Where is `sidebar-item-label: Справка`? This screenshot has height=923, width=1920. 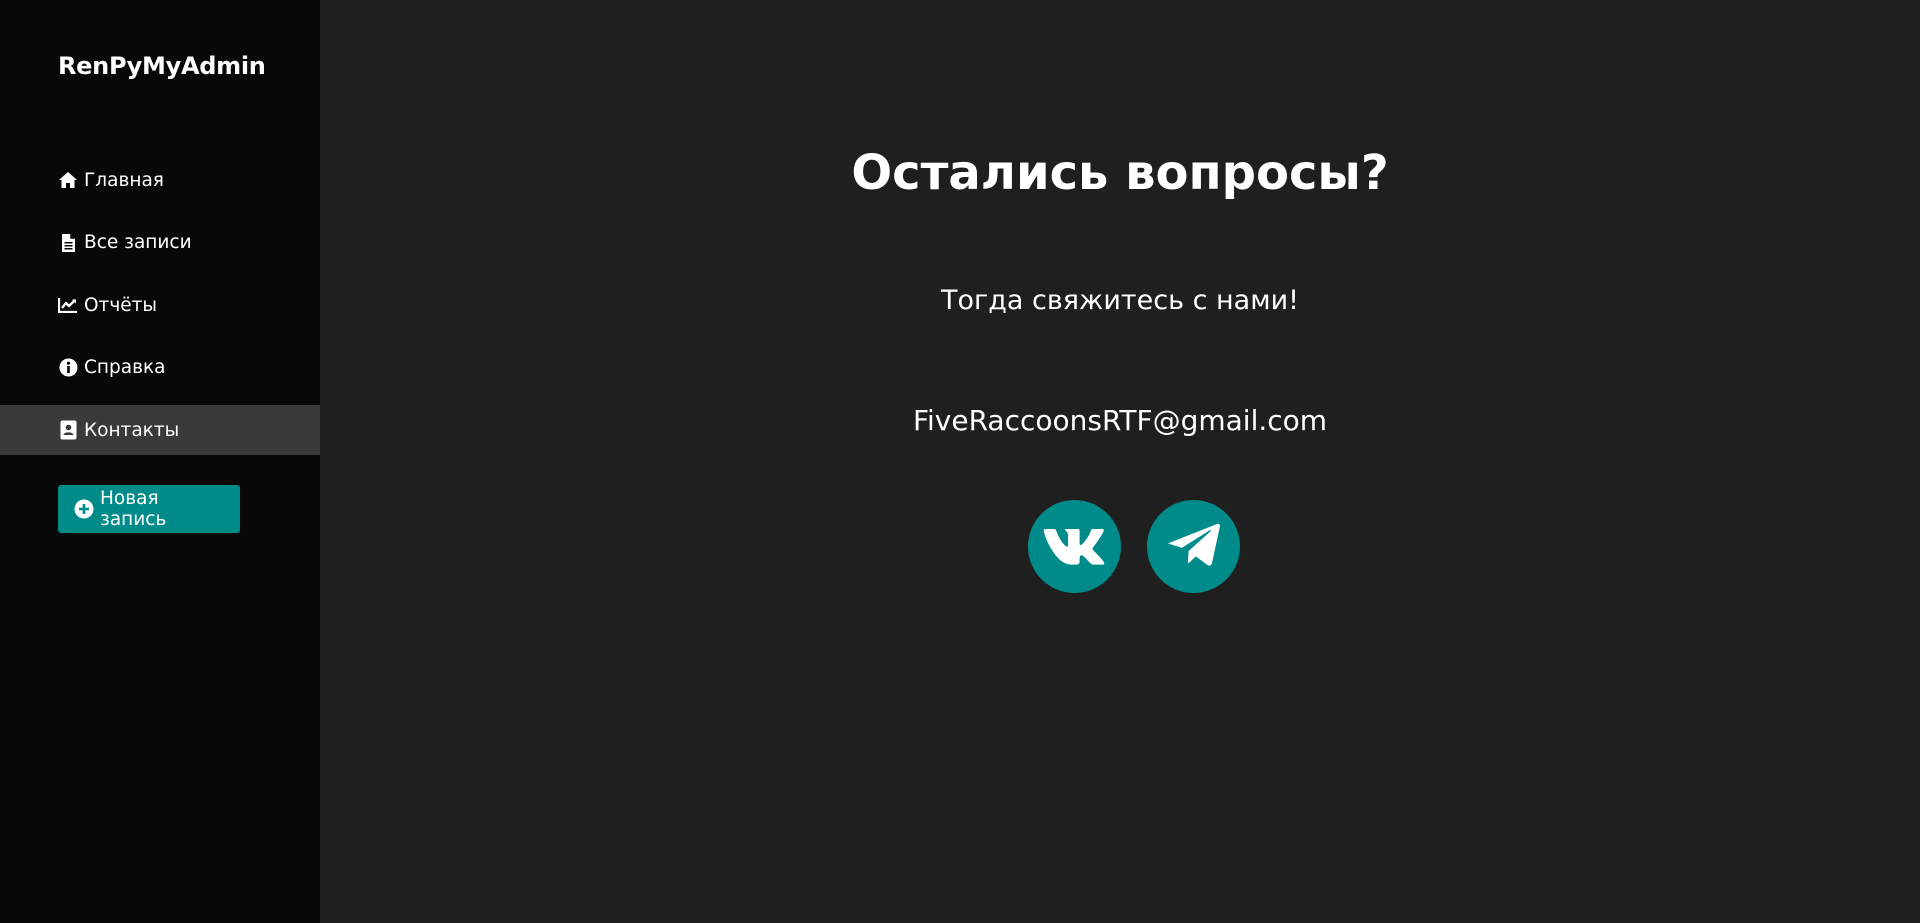
sidebar-item-label: Справка is located at coordinates (125, 367).